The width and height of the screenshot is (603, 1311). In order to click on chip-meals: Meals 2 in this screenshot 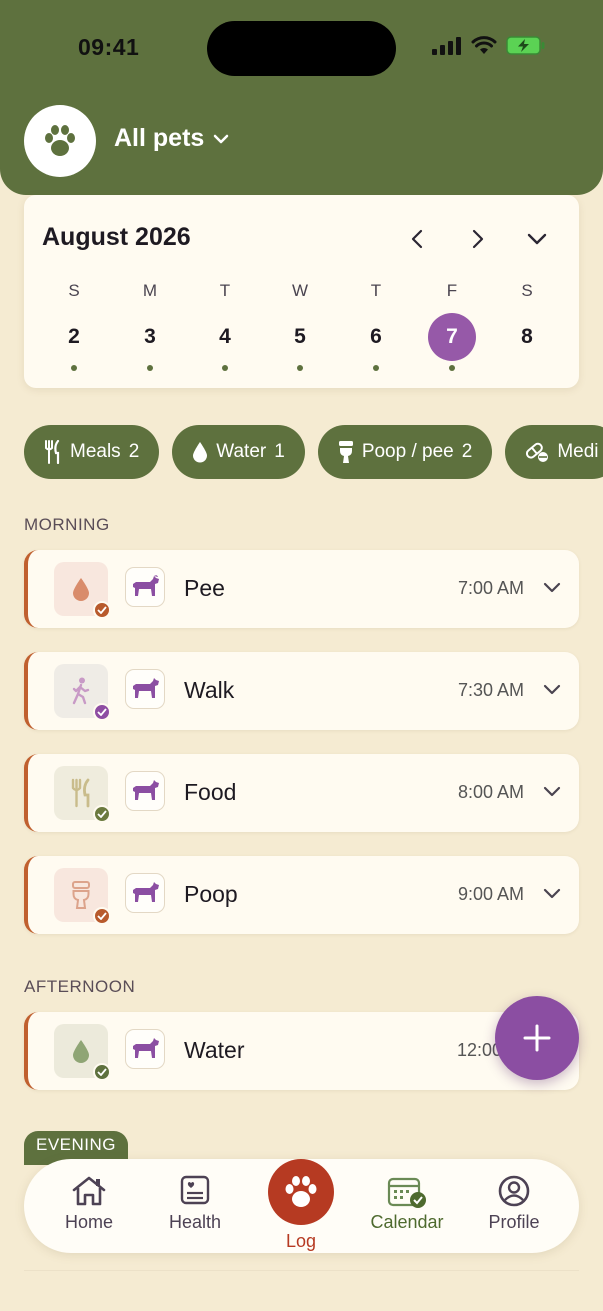, I will do `click(92, 452)`.